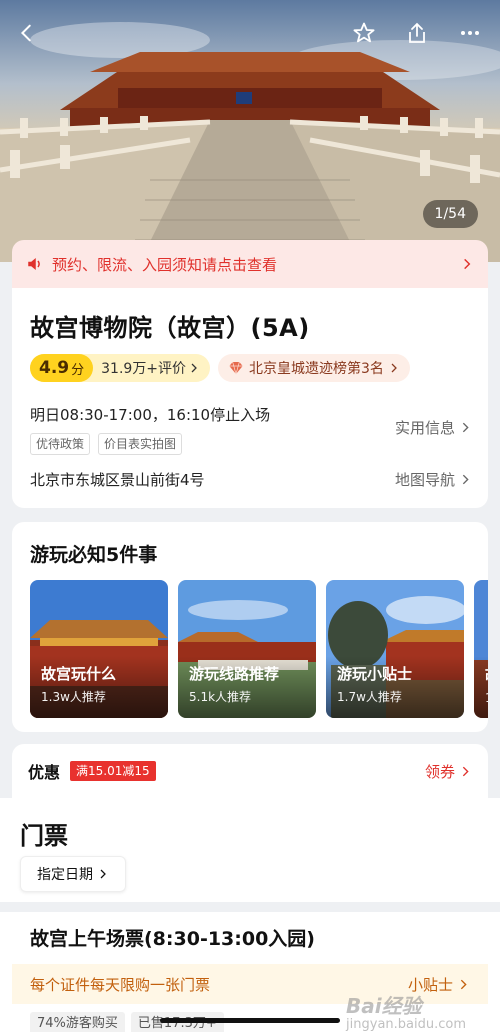 The image size is (500, 1032). Describe the element at coordinates (73, 697) in the screenshot. I see `tile-subtitle: 1.3w人推荐` at that location.